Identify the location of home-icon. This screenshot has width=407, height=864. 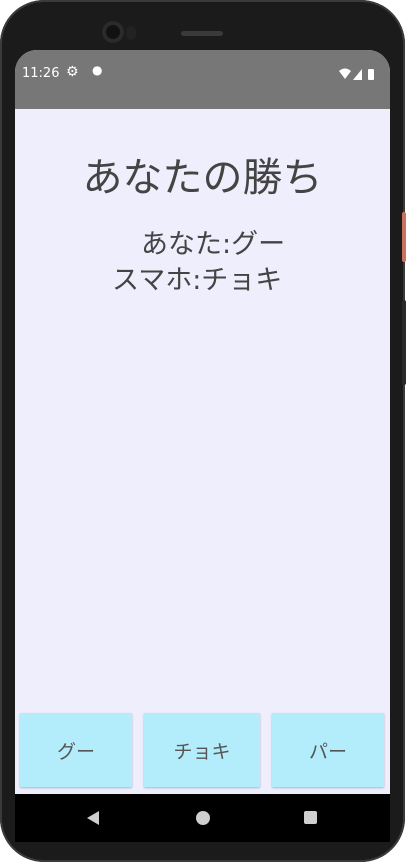
(203, 818).